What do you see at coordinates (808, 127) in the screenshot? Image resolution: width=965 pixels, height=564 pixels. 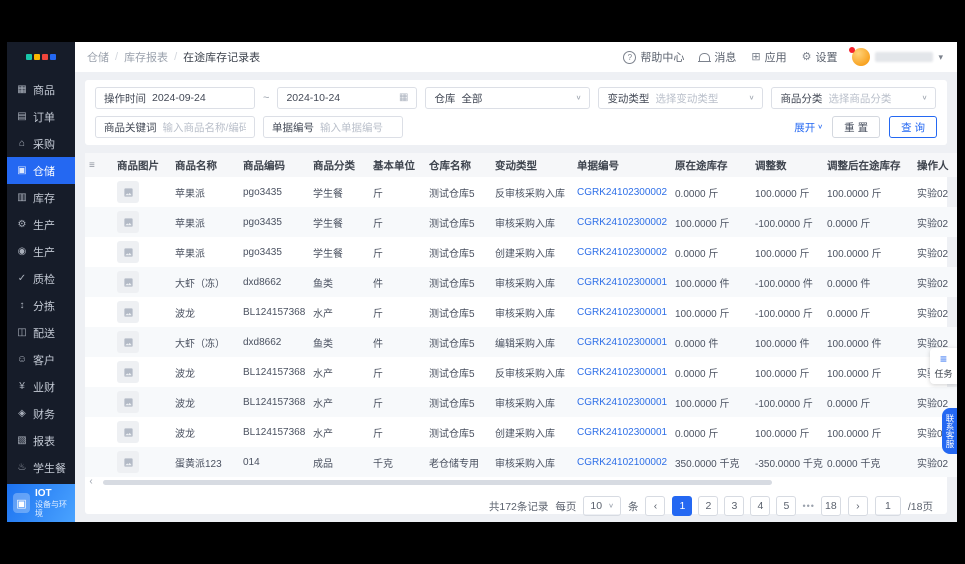 I see `expand-filters-link: 展开 ∨` at bounding box center [808, 127].